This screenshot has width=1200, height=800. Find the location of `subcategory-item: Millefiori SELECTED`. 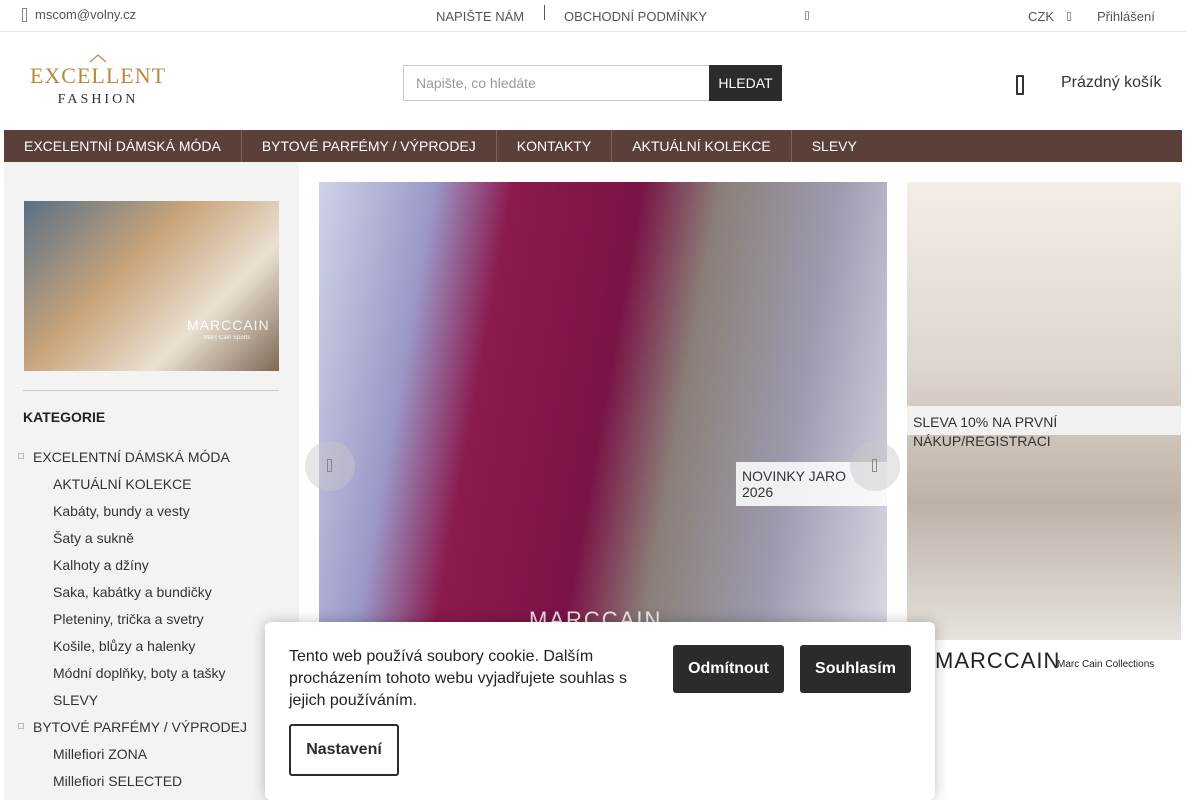

subcategory-item: Millefiori SELECTED is located at coordinates (153, 783).